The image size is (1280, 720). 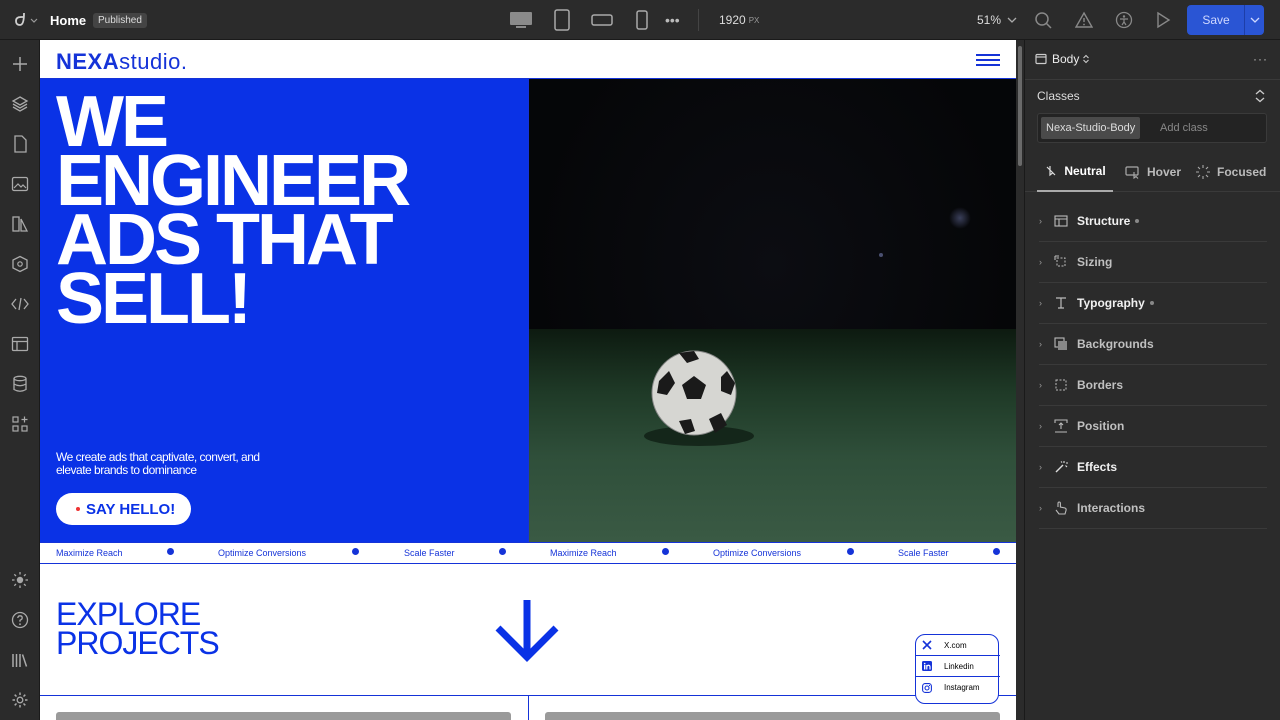 I want to click on more-options-icon: ···, so click(x=1260, y=59).